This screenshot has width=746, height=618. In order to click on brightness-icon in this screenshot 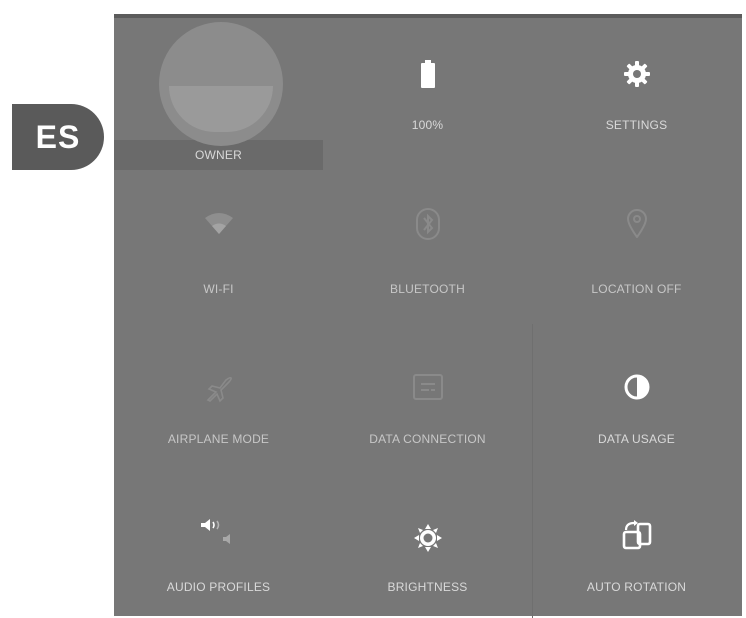, I will do `click(427, 540)`.